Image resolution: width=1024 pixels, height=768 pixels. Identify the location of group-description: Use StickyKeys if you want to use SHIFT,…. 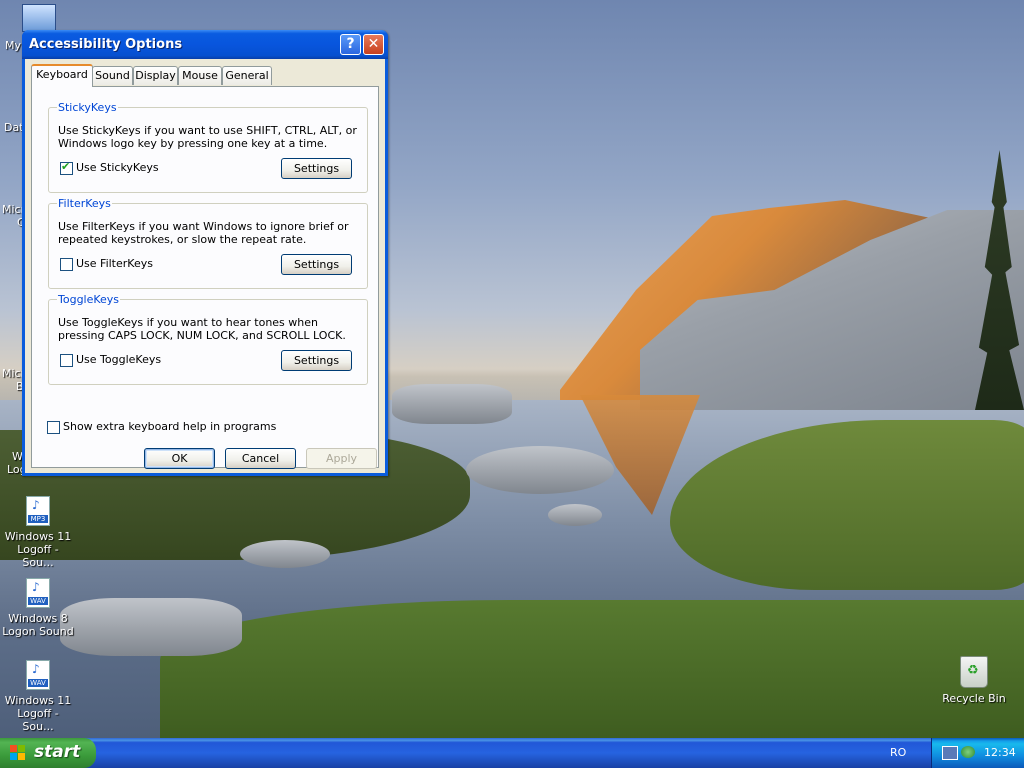
(207, 137).